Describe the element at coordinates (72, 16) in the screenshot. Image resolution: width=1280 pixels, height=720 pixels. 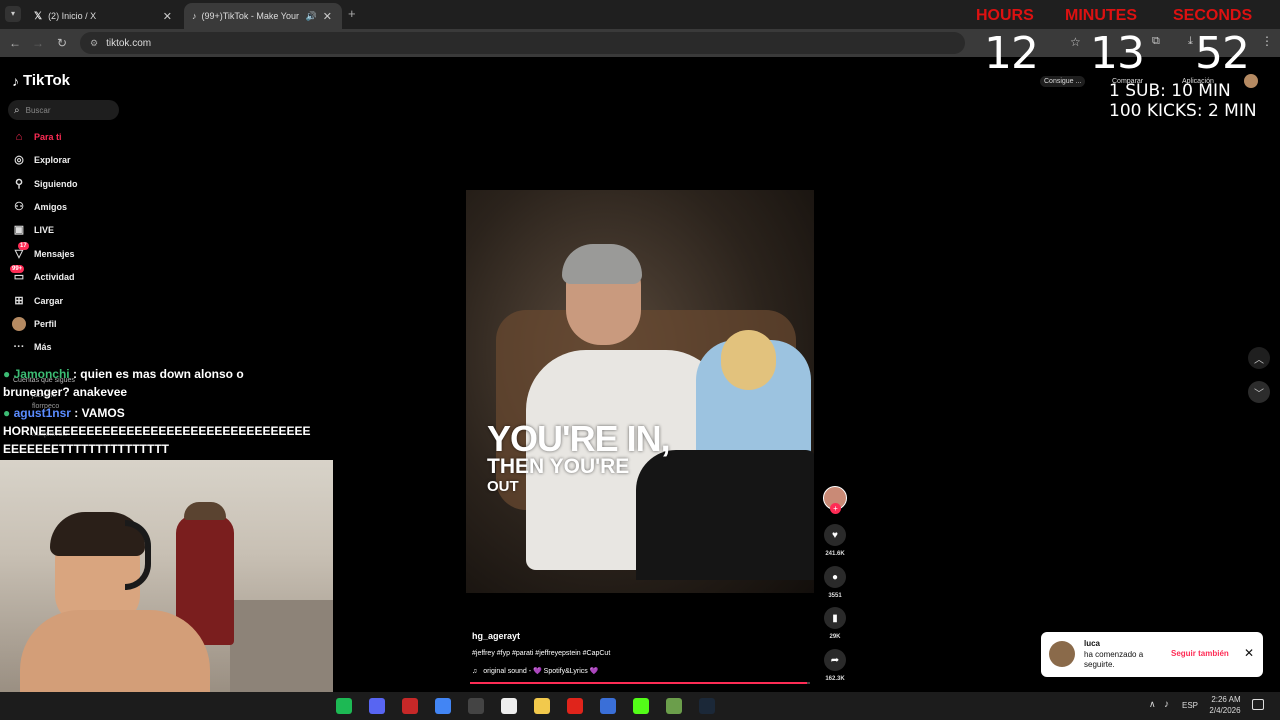
I see `tab-title: (2) Inicio / X` at that location.